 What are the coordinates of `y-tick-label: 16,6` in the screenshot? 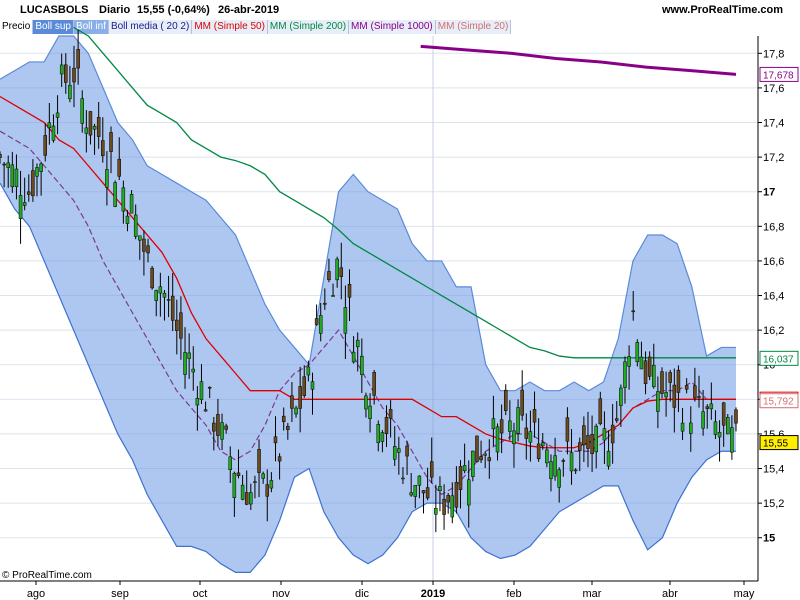 It's located at (773, 262).